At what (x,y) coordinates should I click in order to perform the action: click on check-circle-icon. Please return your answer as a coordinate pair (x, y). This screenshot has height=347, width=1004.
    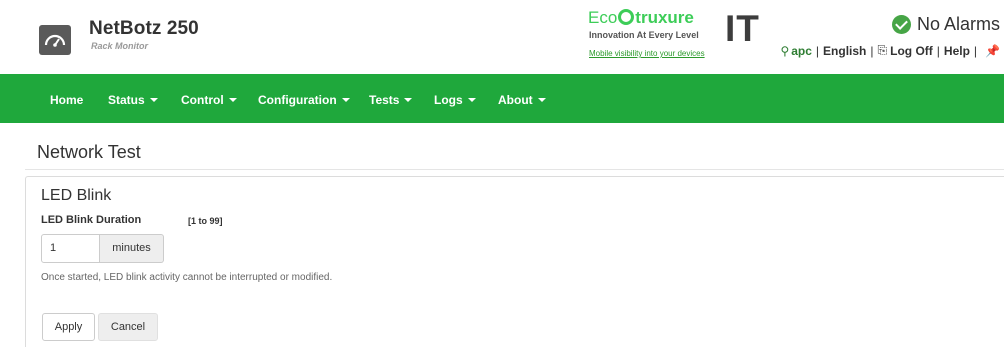
    Looking at the image, I should click on (901, 24).